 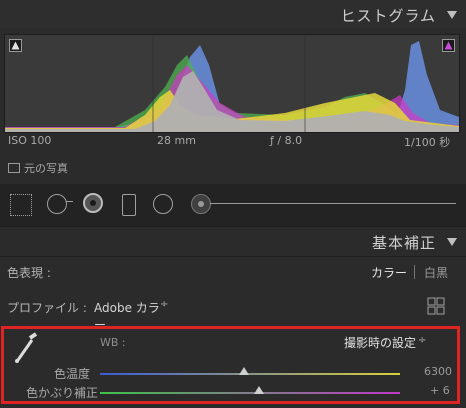 What do you see at coordinates (233, 256) in the screenshot?
I see `section-divider` at bounding box center [233, 256].